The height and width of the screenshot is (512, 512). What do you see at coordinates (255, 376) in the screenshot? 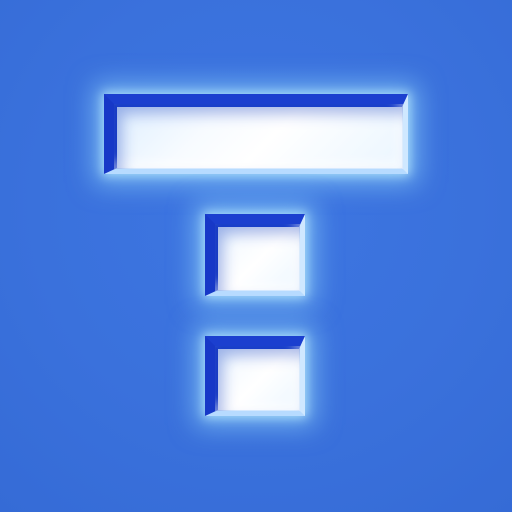
I see `t-logo-bottom-square` at bounding box center [255, 376].